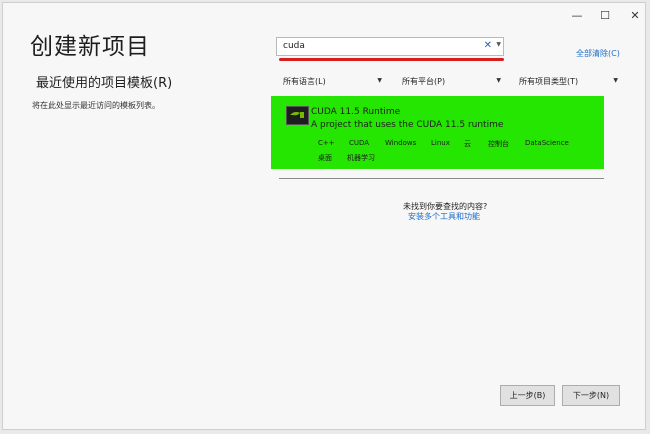 Image resolution: width=650 pixels, height=434 pixels. Describe the element at coordinates (359, 143) in the screenshot. I see `tag-cuda: CUDA` at that location.